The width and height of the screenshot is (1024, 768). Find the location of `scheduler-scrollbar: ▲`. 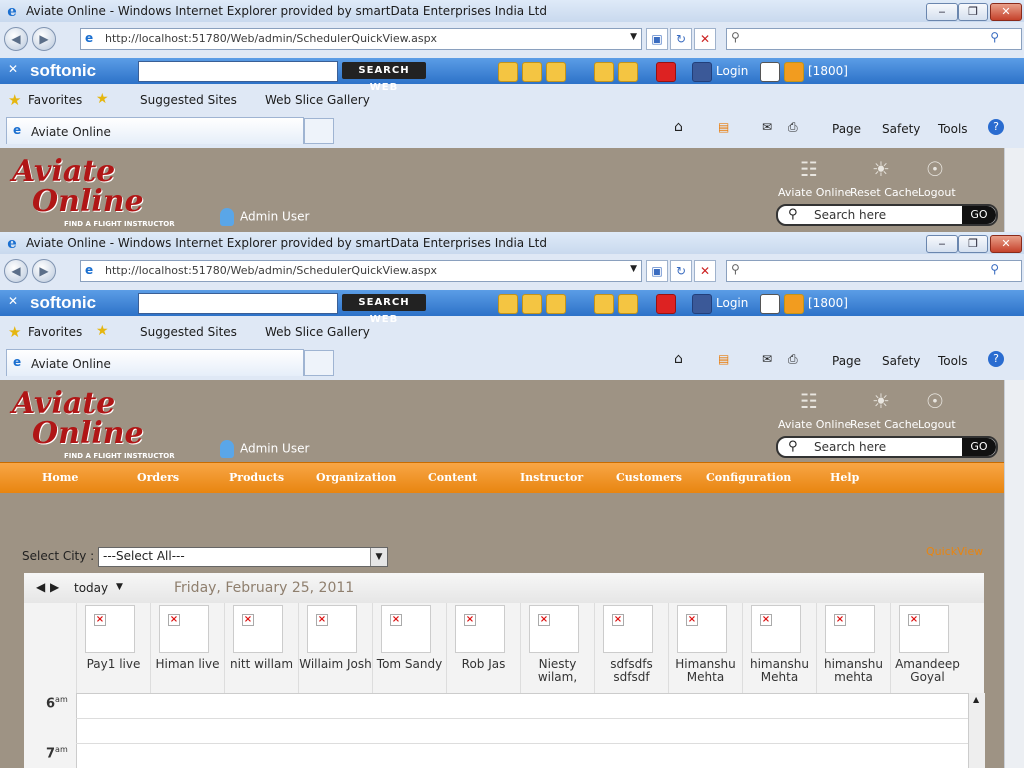

scheduler-scrollbar: ▲ is located at coordinates (976, 730).